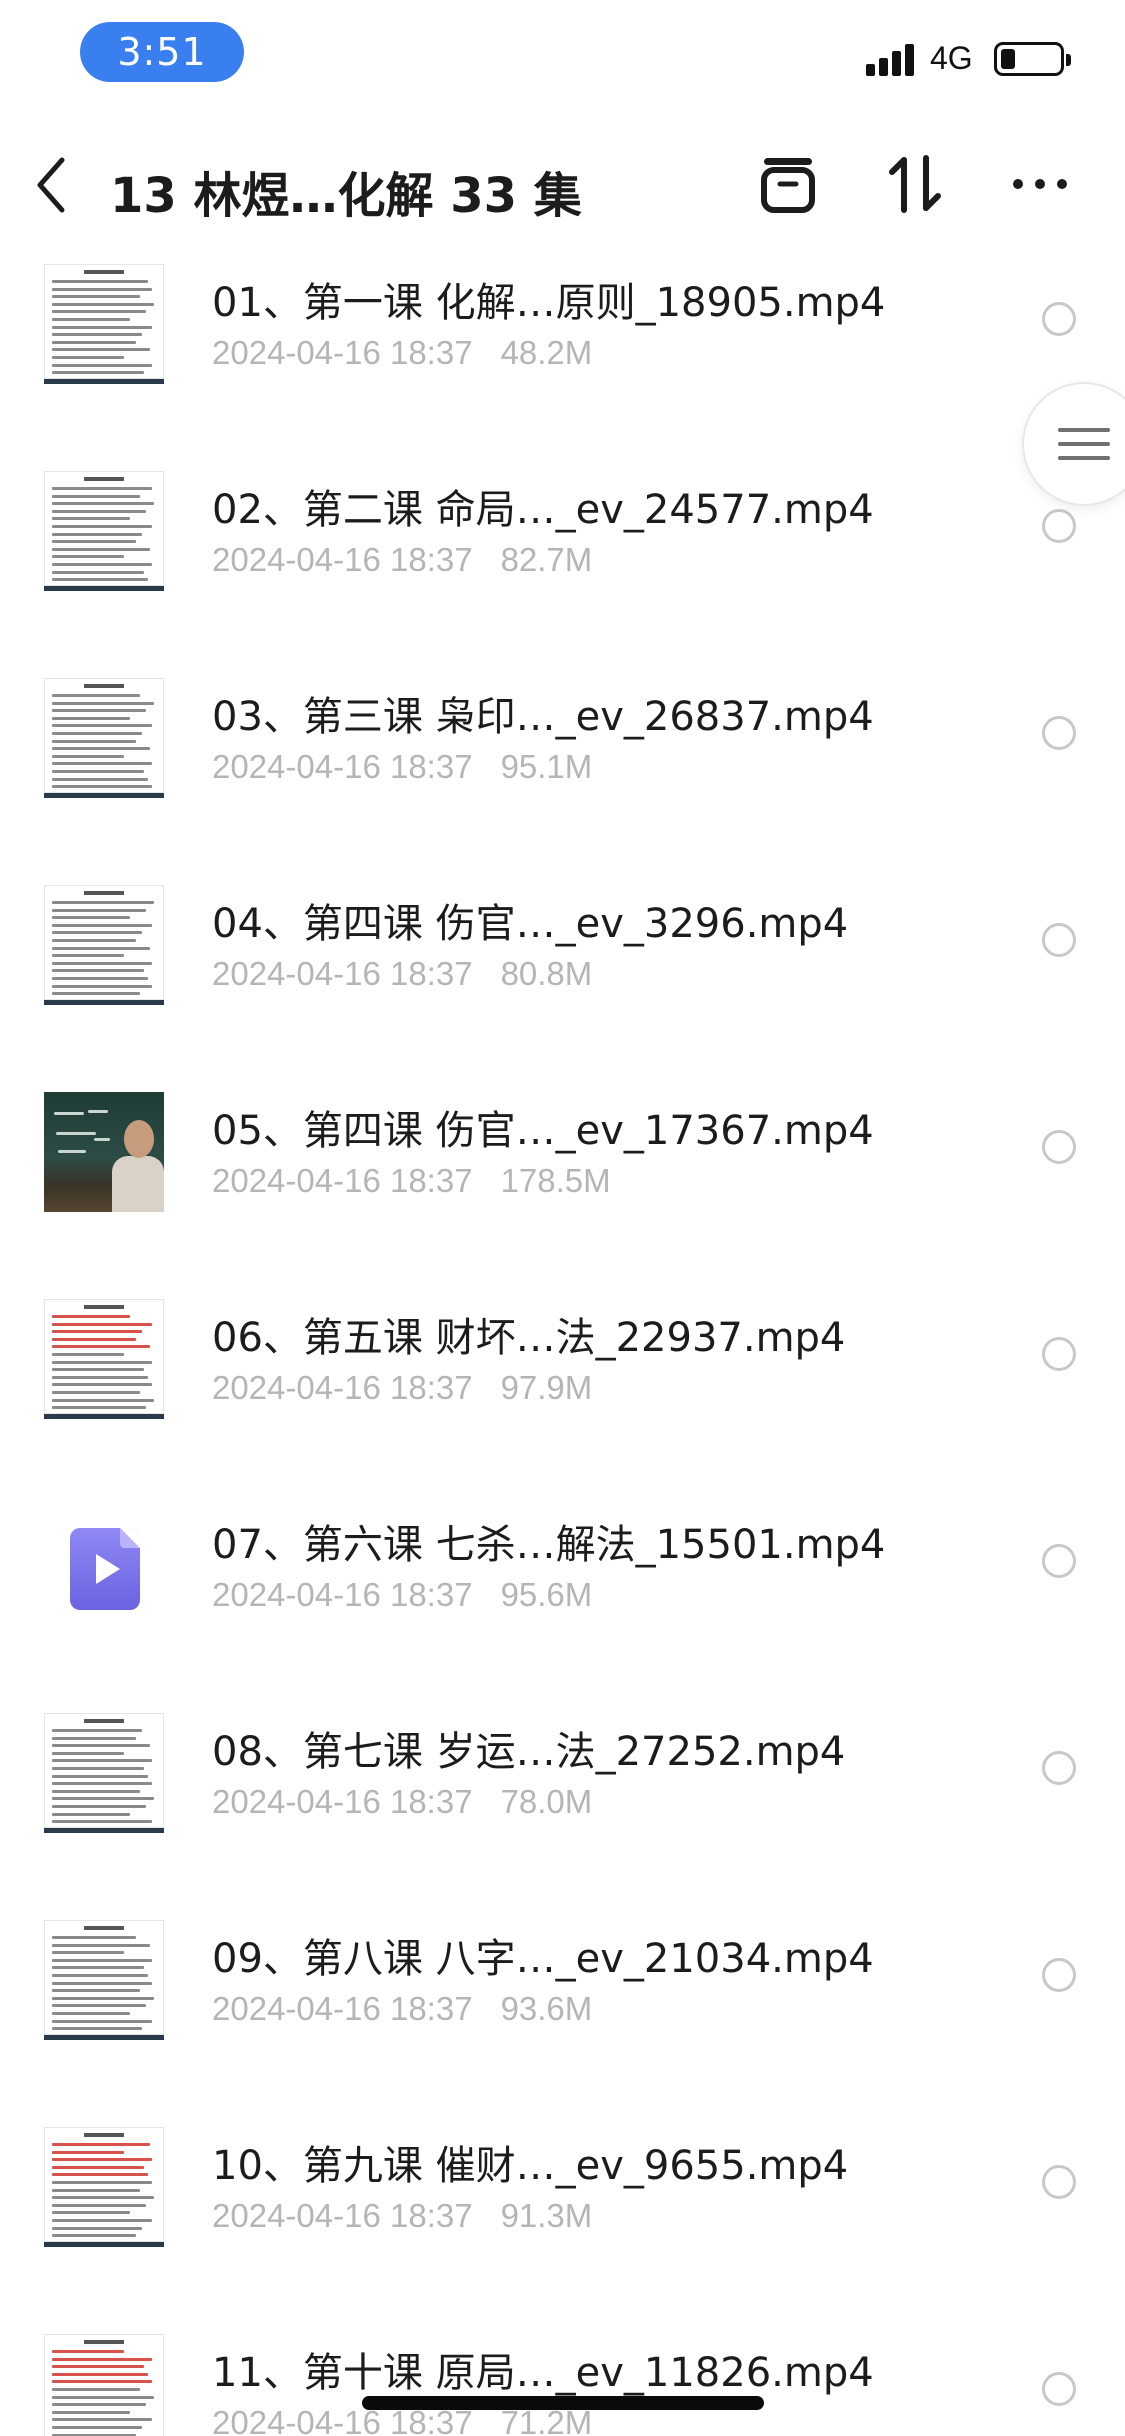 The image size is (1125, 2436). What do you see at coordinates (546, 1387) in the screenshot?
I see `file-size: 97.9M` at bounding box center [546, 1387].